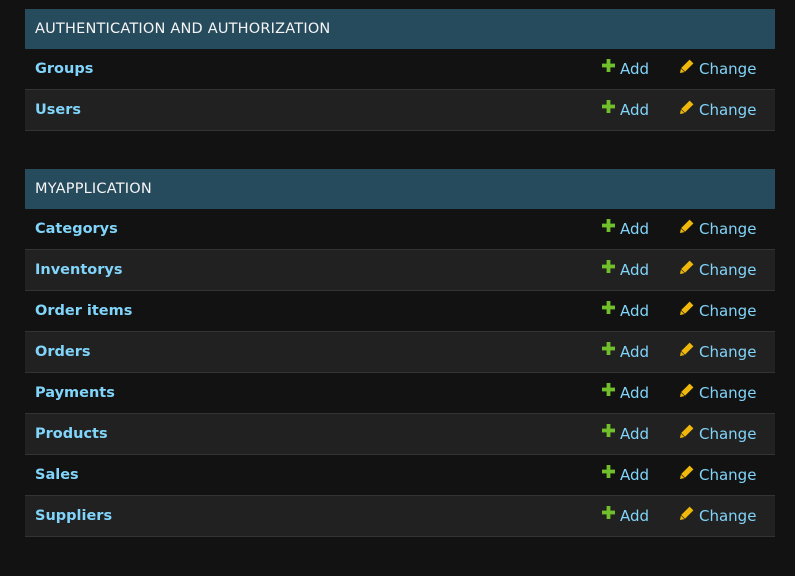 Image resolution: width=795 pixels, height=576 pixels. I want to click on change-suppliers-link: Change, so click(718, 516).